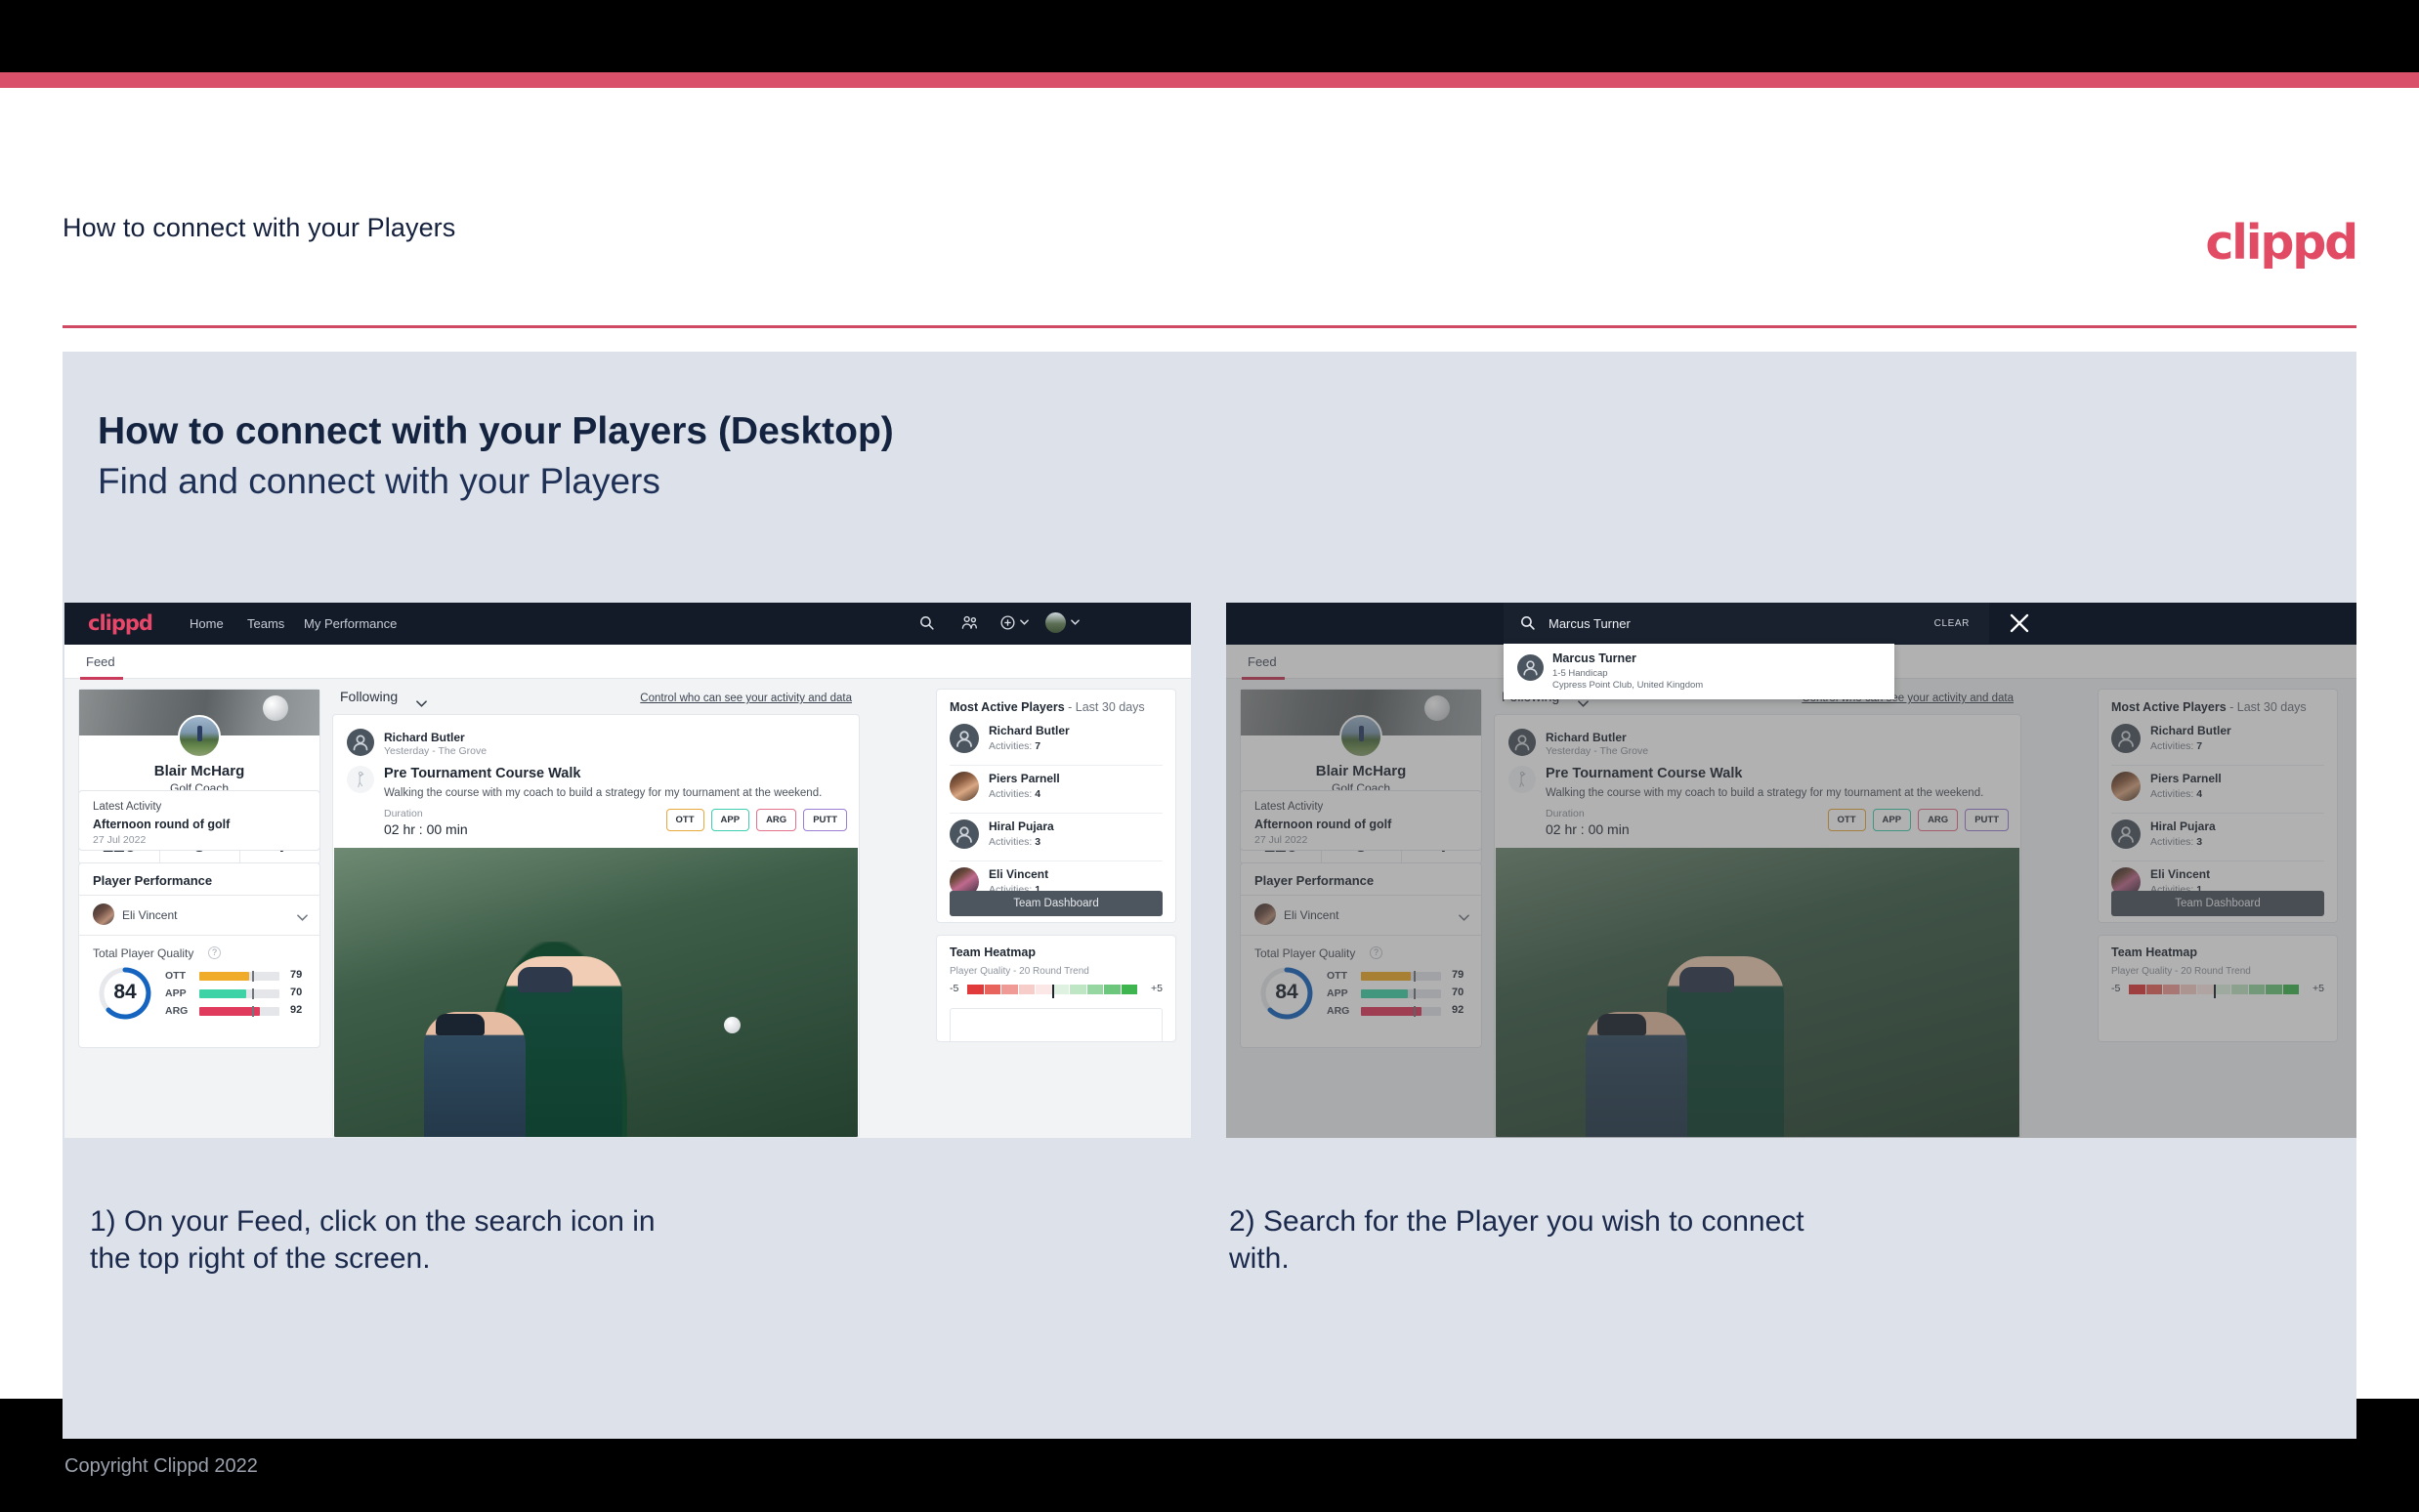 This screenshot has height=1512, width=2419. What do you see at coordinates (1157, 988) in the screenshot?
I see `heatmap-max: +5` at bounding box center [1157, 988].